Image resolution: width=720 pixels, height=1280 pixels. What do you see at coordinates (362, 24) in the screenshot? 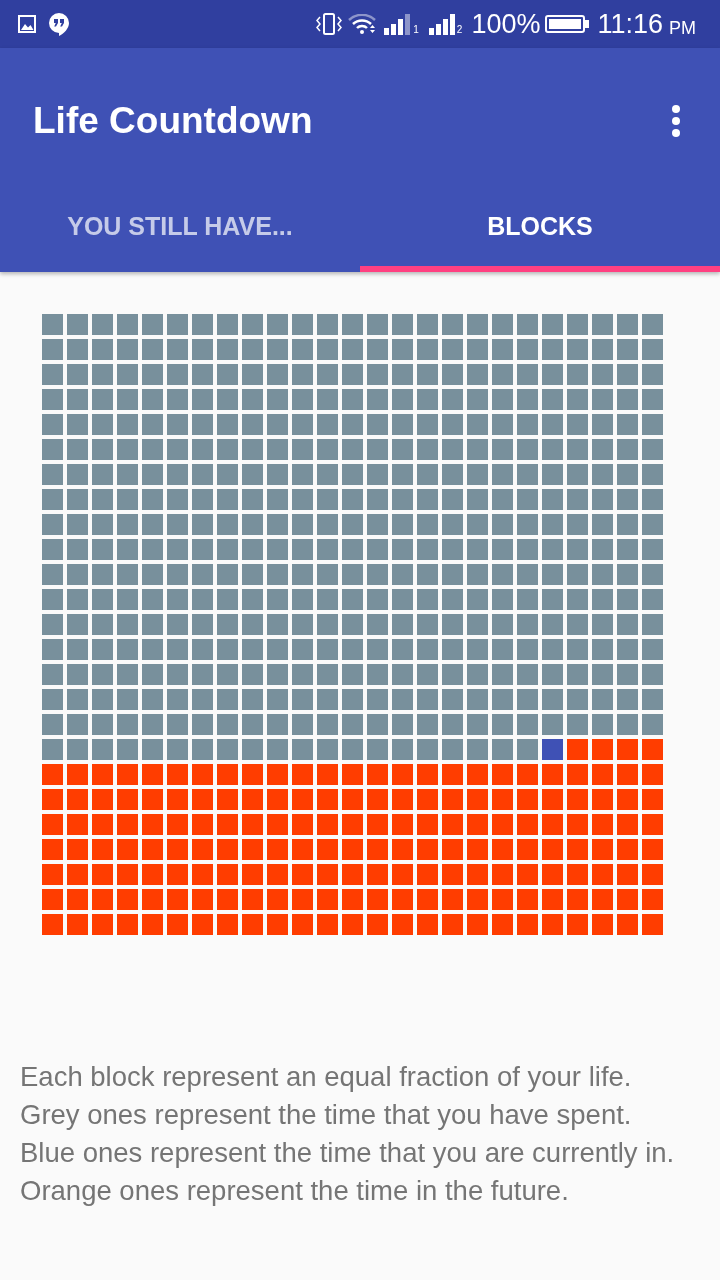
I see `wifi-icon` at bounding box center [362, 24].